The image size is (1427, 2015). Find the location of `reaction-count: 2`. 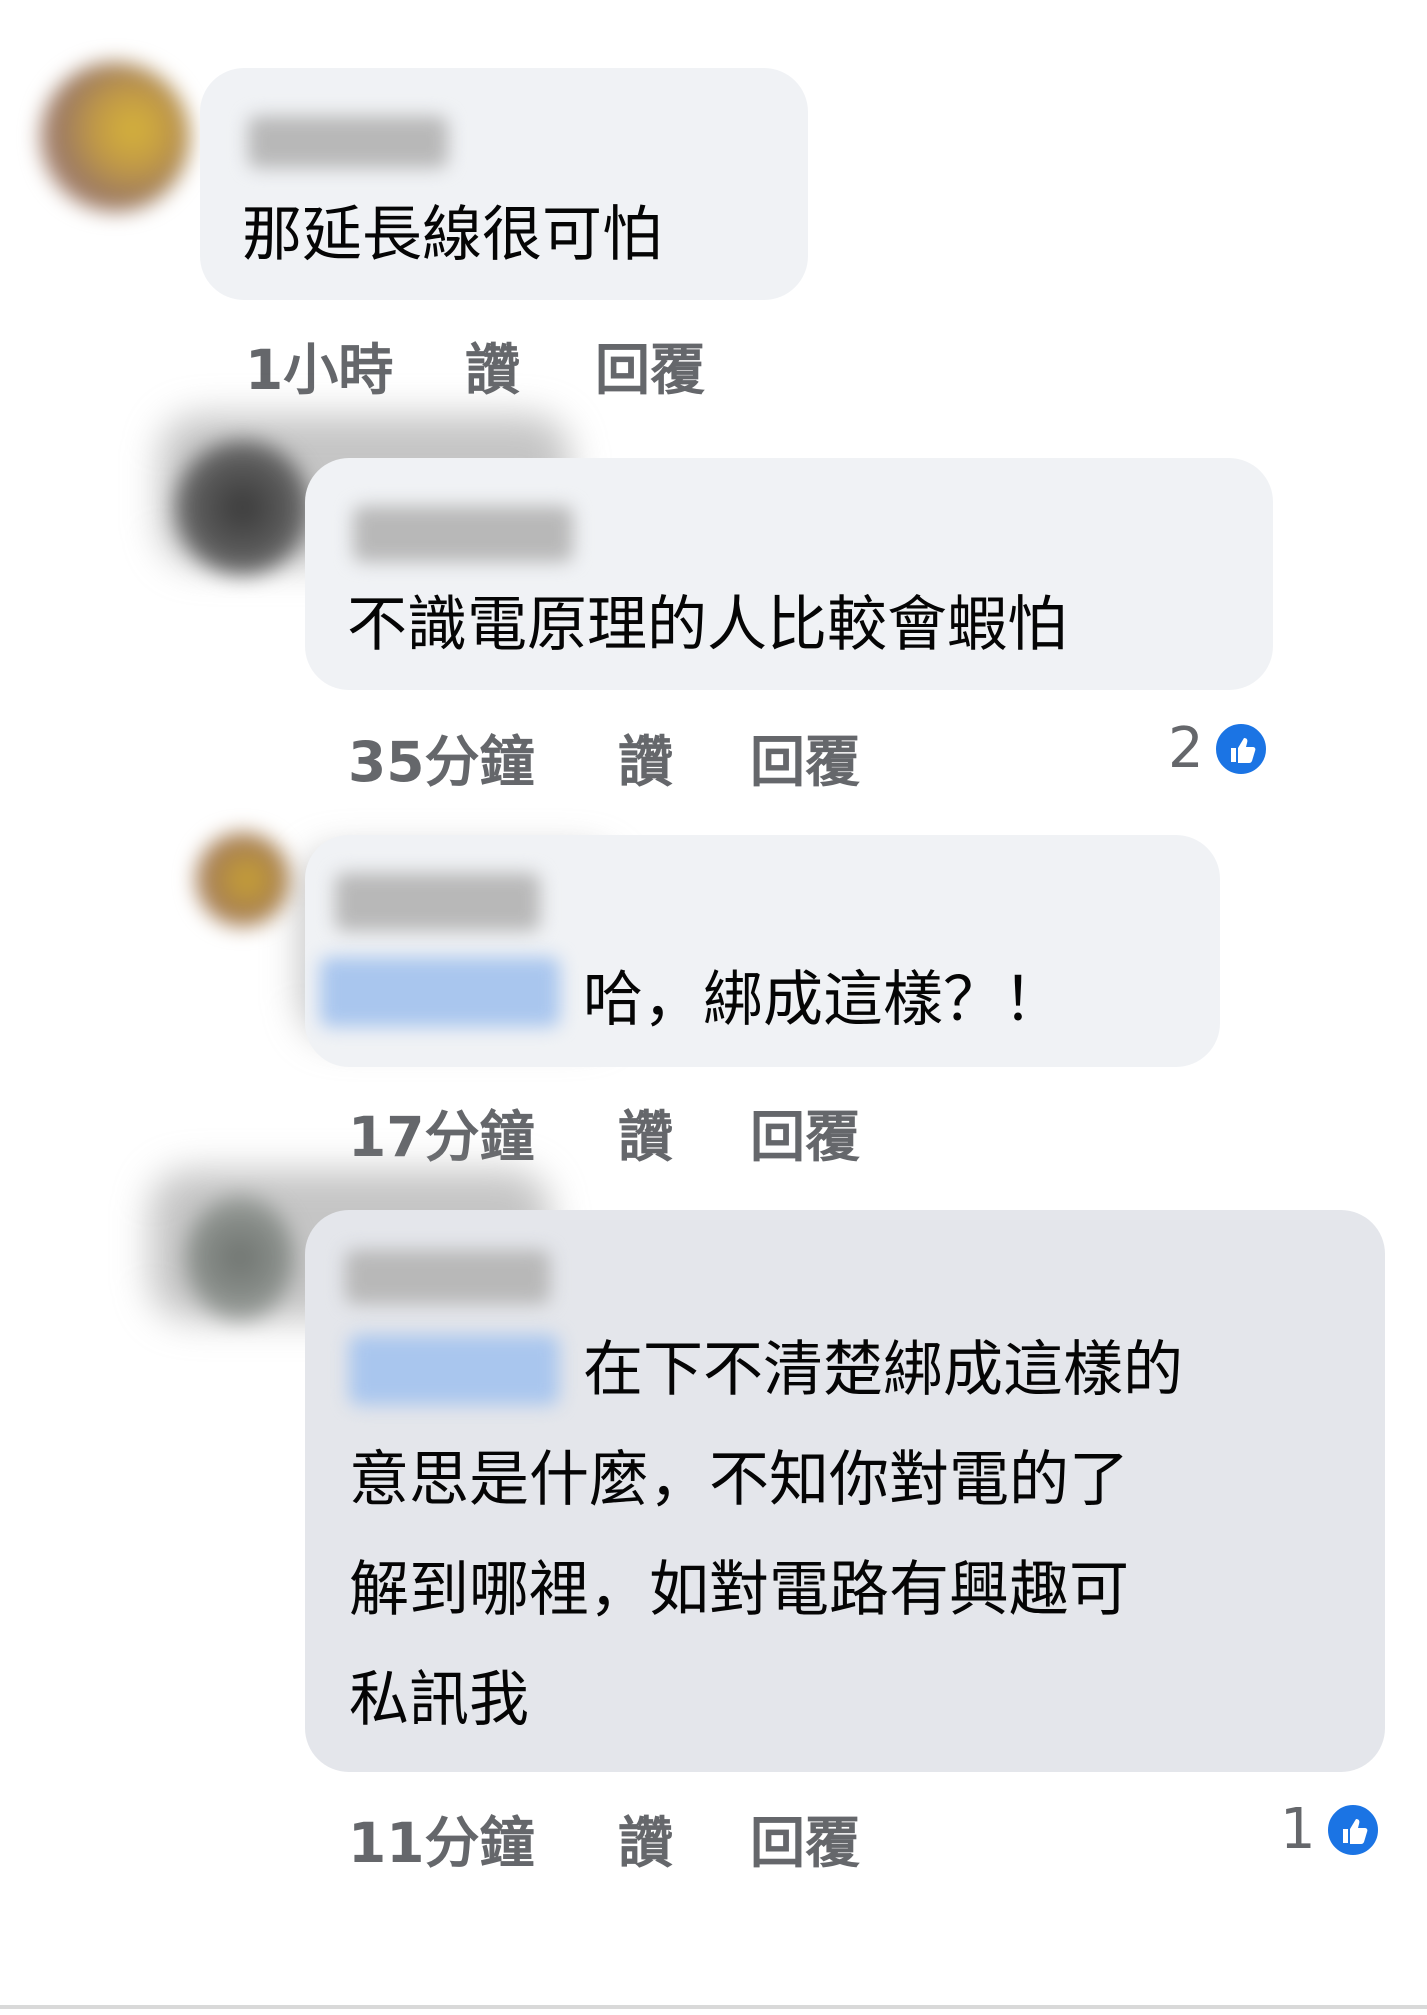

reaction-count: 2 is located at coordinates (1186, 748).